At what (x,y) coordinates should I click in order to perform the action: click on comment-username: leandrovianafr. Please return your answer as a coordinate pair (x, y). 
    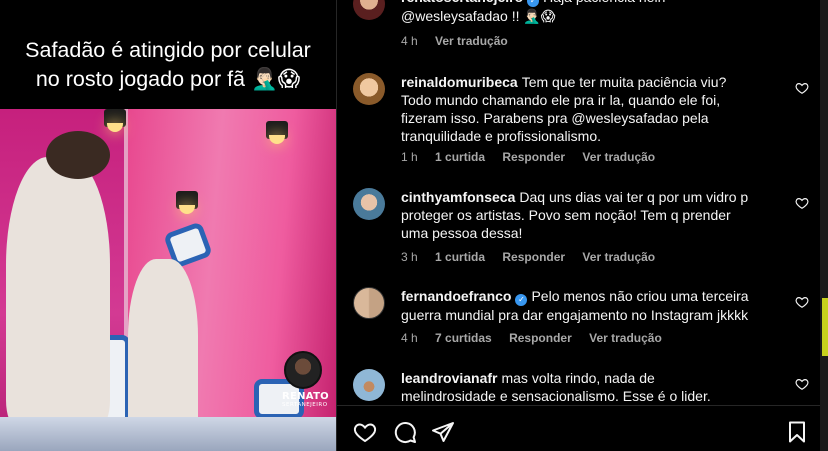
    Looking at the image, I should click on (449, 378).